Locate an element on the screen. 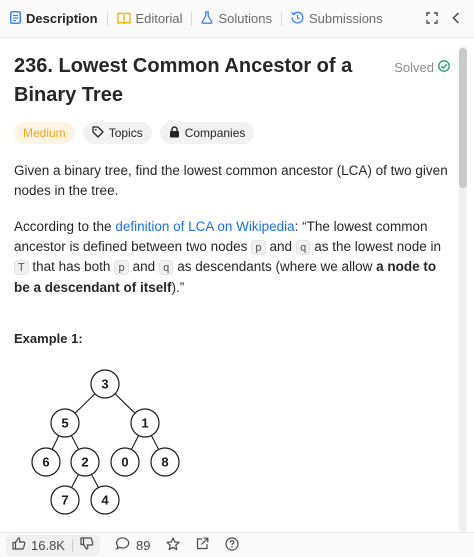  tab-solutions-label: Solutions is located at coordinates (245, 18).